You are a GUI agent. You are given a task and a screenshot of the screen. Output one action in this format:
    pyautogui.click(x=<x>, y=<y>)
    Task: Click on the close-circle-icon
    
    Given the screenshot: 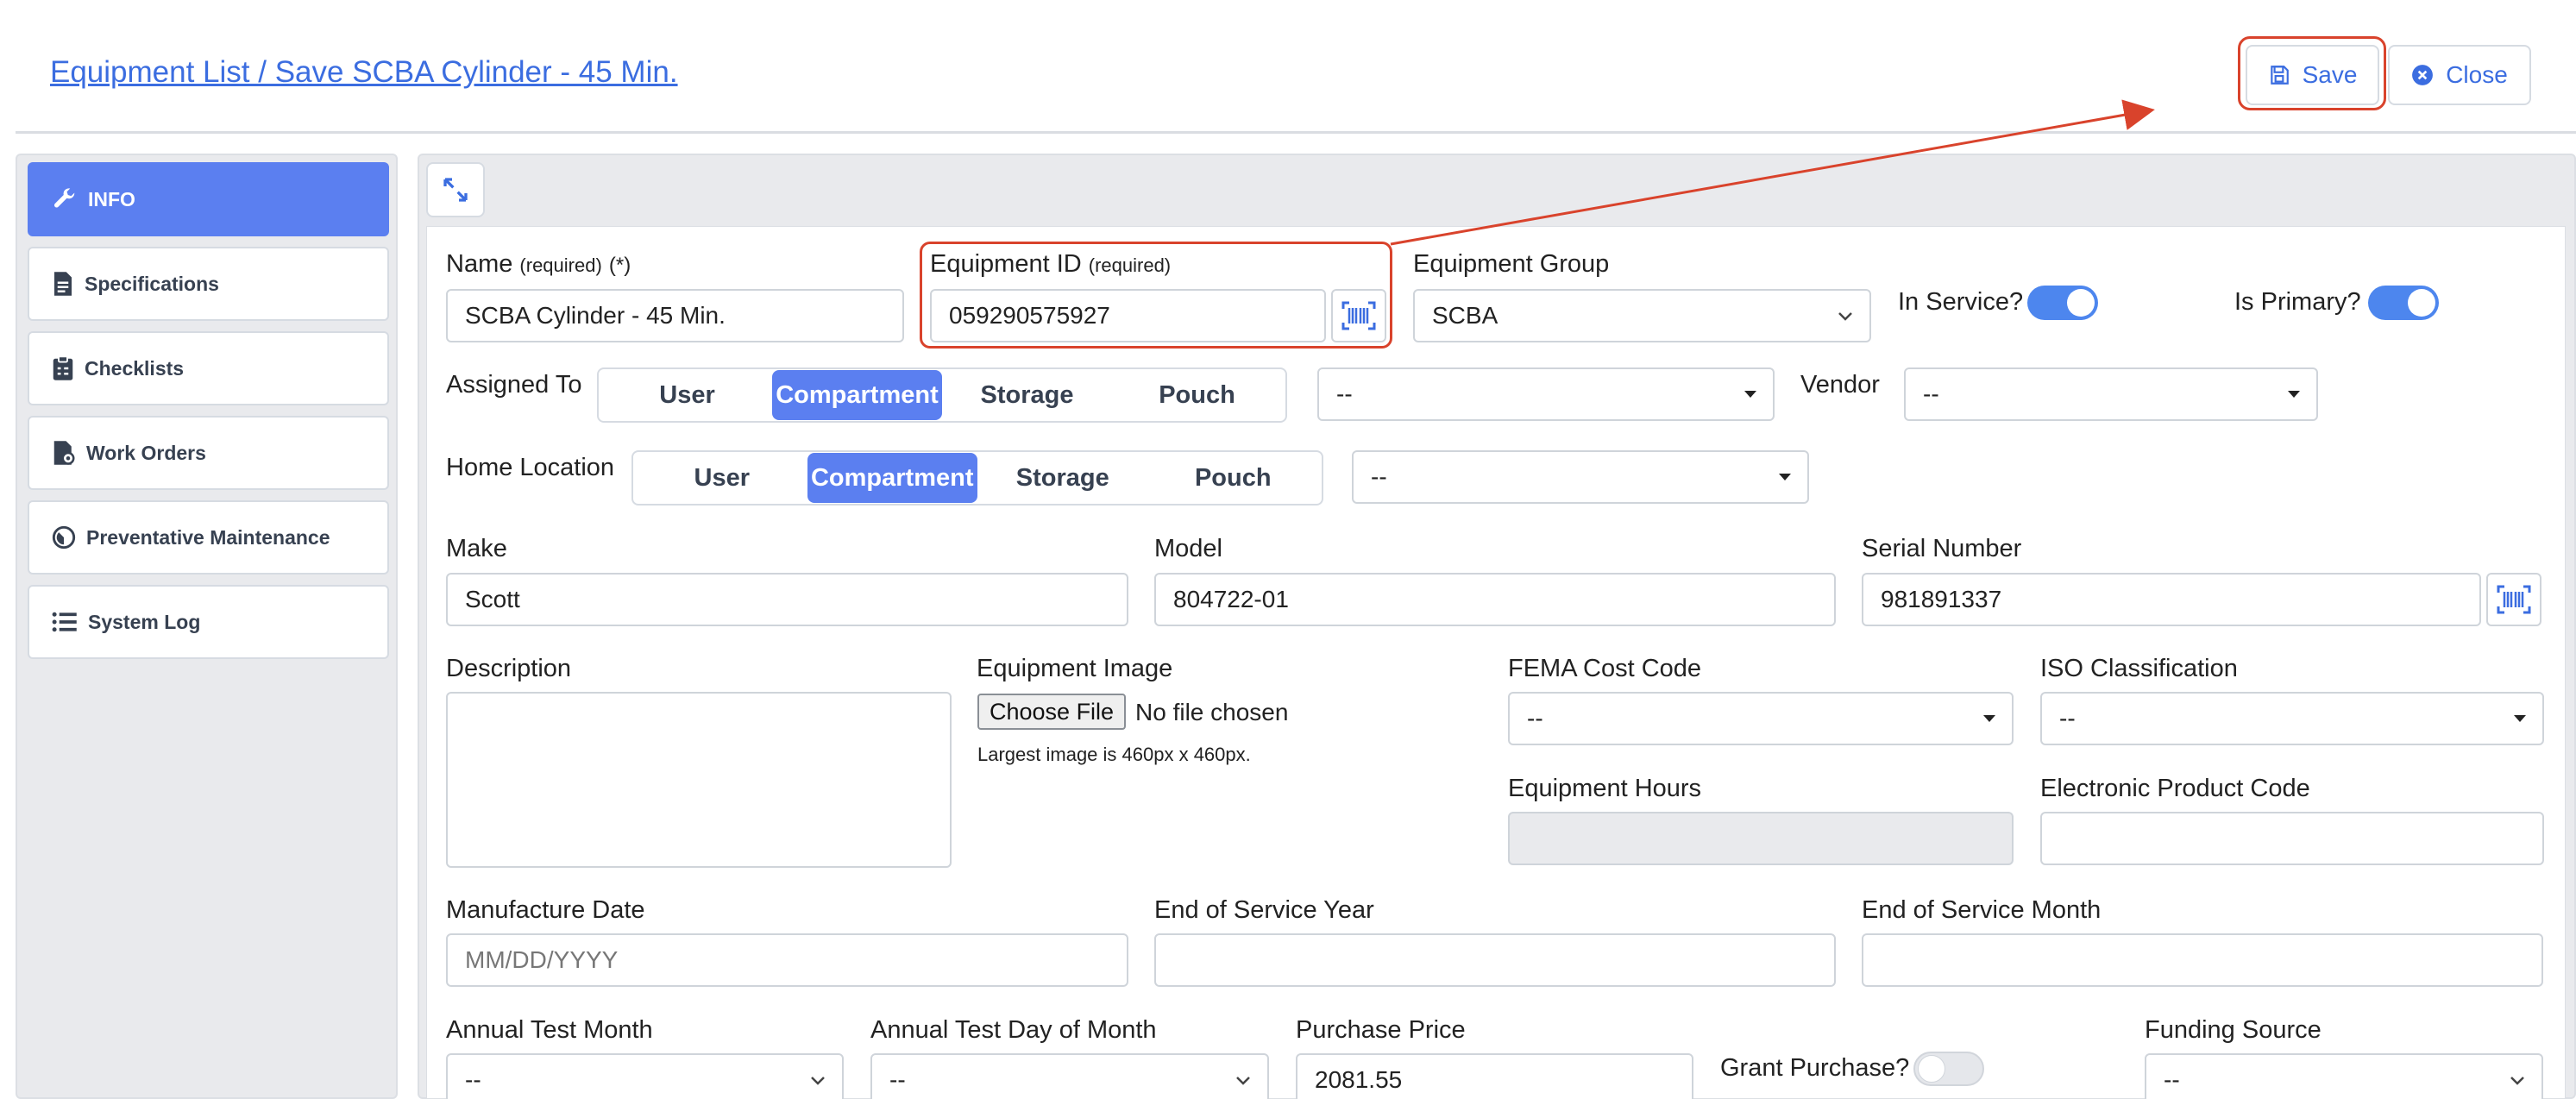 What is the action you would take?
    pyautogui.click(x=2423, y=75)
    